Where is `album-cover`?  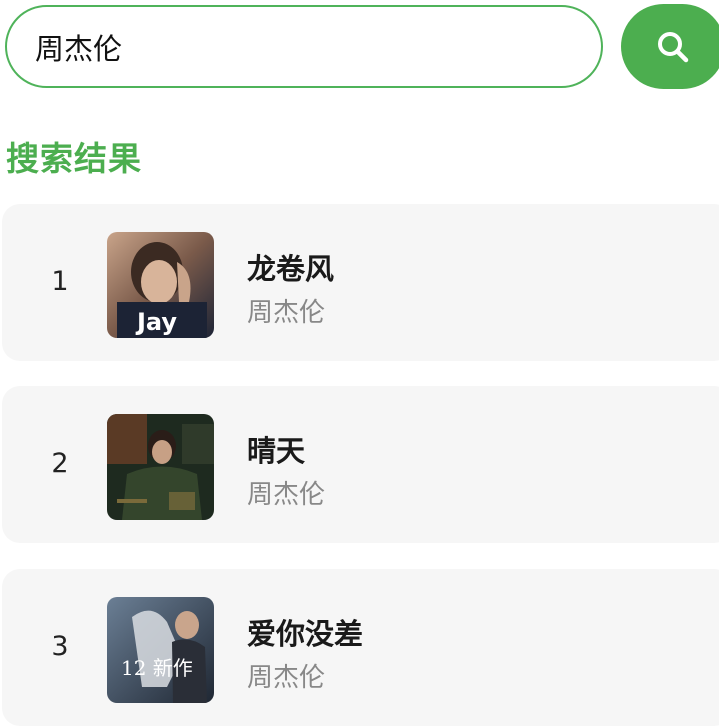 album-cover is located at coordinates (160, 467).